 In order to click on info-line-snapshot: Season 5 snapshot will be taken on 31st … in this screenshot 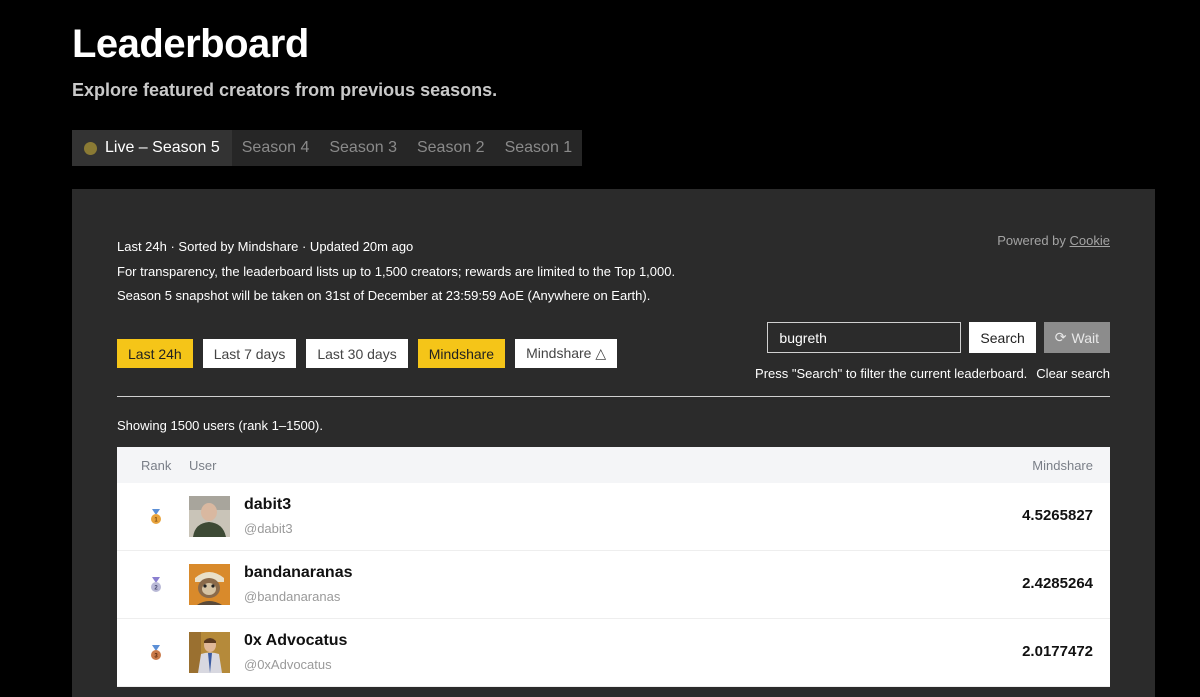, I will do `click(384, 295)`.